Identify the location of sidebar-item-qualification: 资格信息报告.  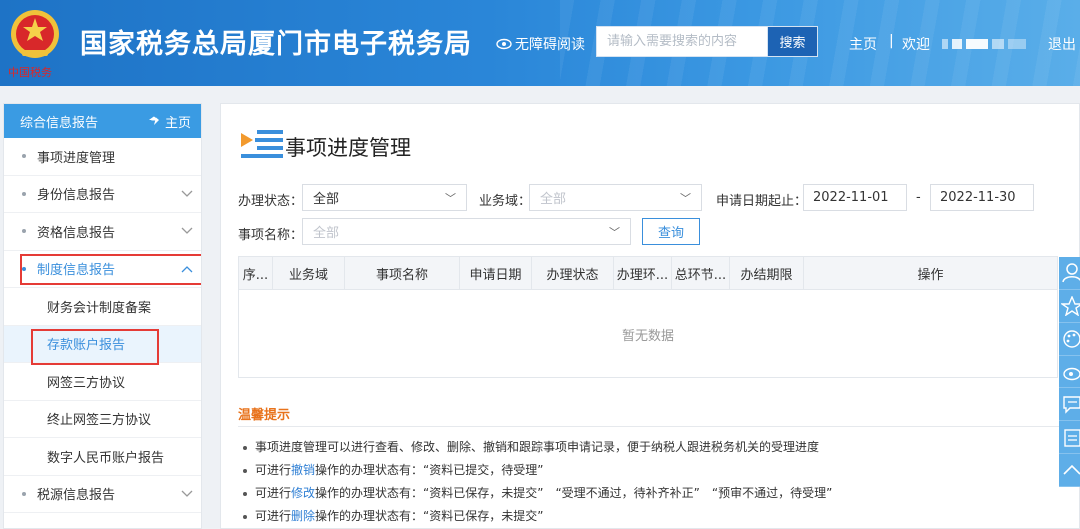
(102, 232).